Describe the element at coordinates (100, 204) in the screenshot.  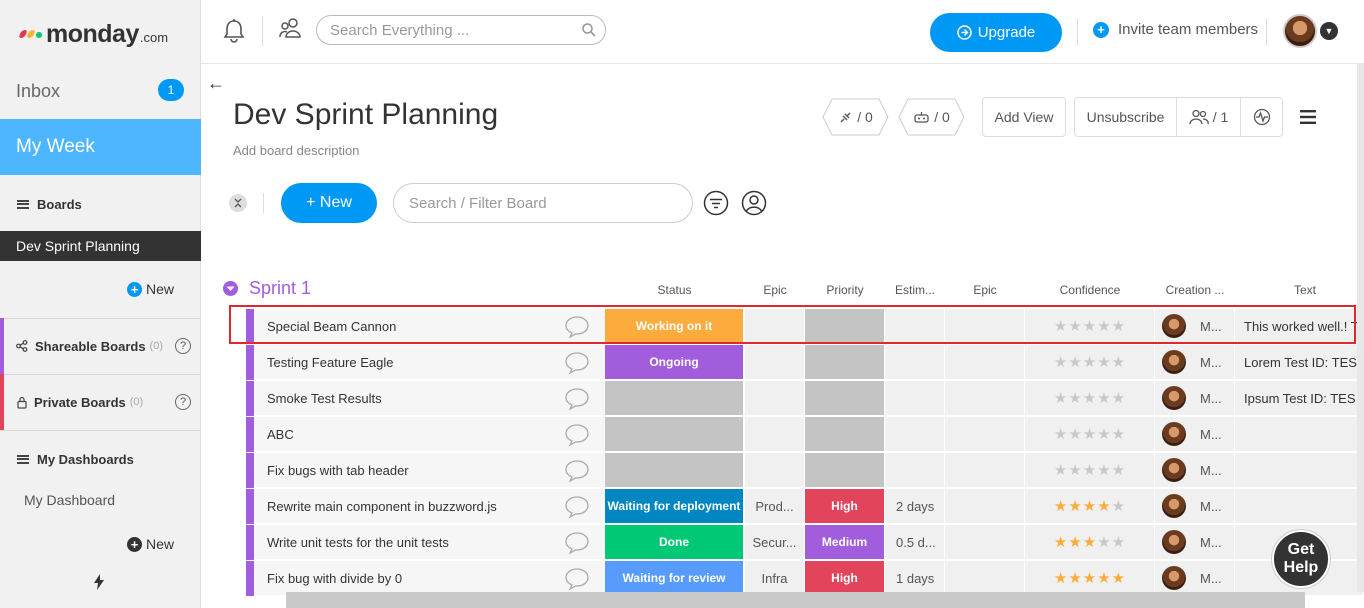
I see `sidebar-boards-header: Boards` at that location.